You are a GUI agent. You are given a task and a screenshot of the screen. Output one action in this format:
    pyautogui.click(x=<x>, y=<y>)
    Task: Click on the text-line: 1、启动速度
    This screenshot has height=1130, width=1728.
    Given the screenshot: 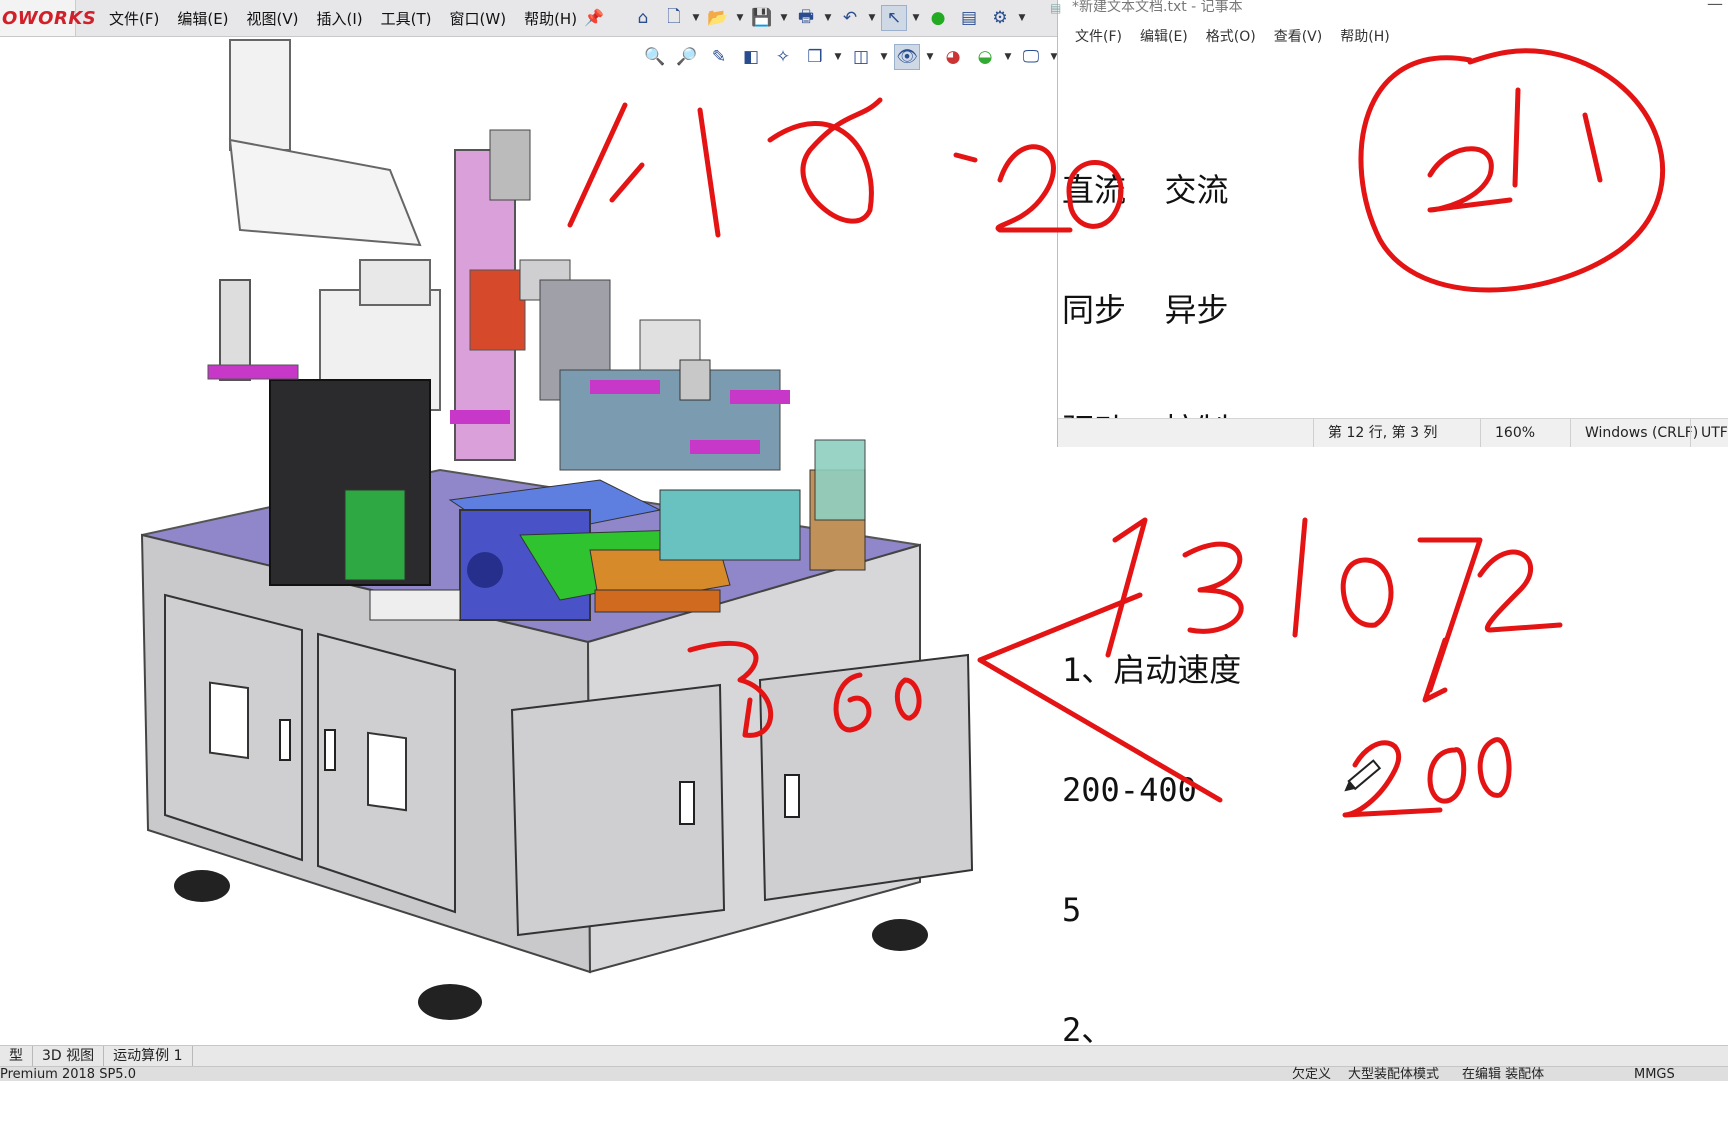 What is the action you would take?
    pyautogui.click(x=1152, y=670)
    